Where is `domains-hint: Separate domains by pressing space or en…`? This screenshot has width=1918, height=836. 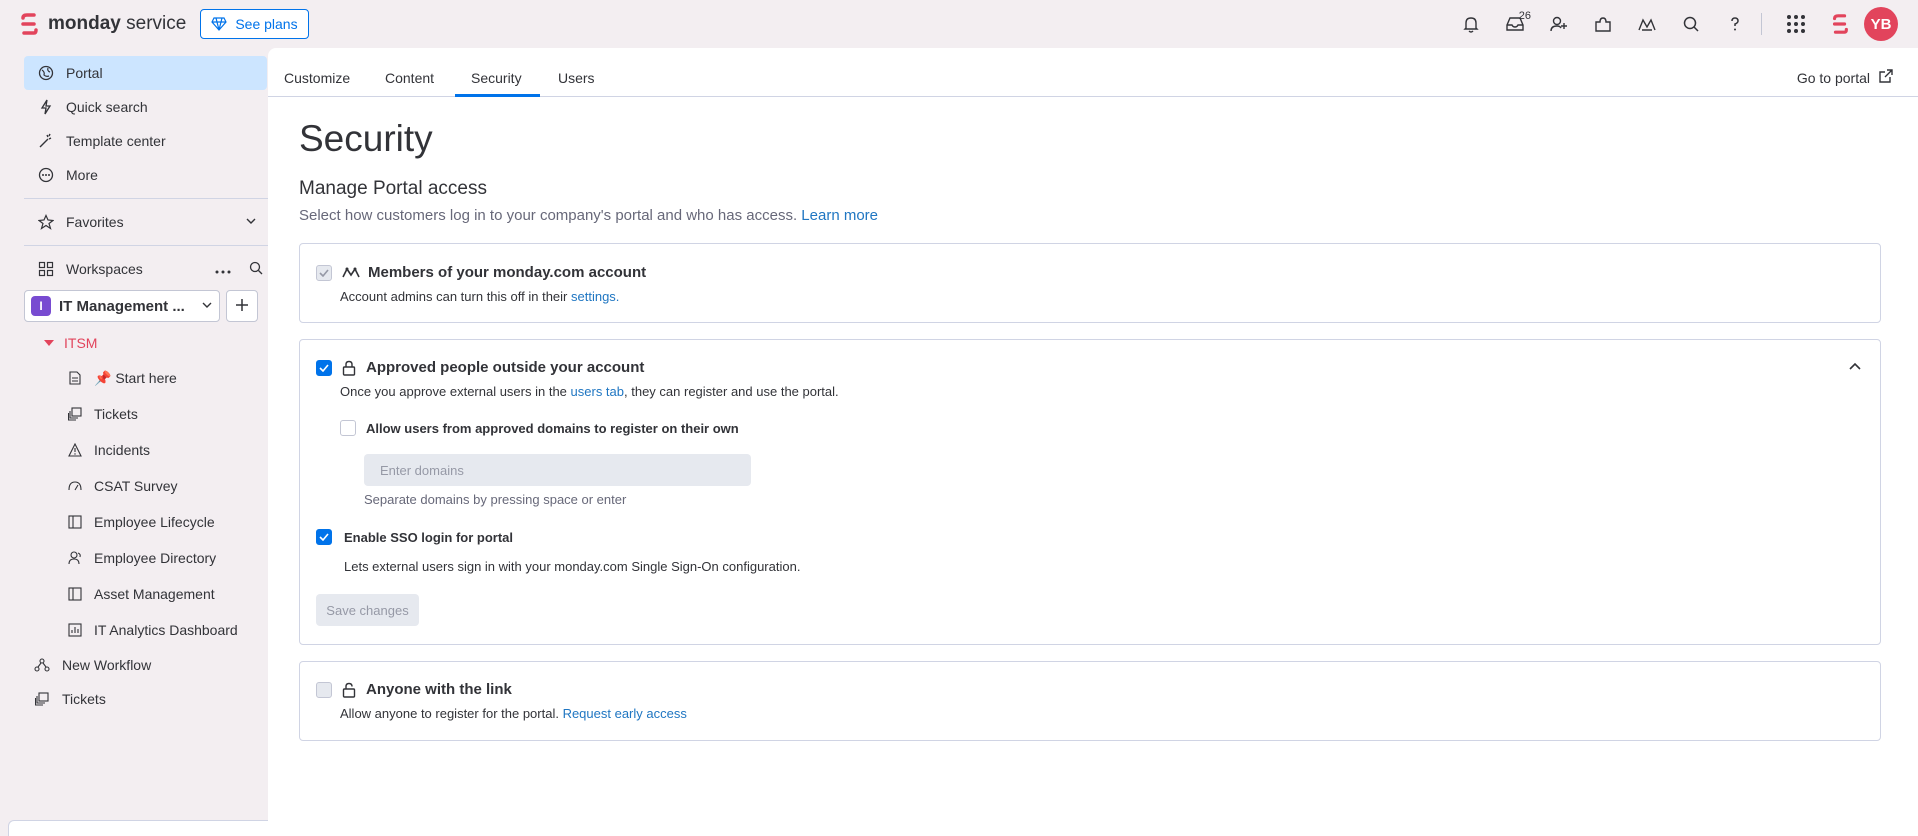 domains-hint: Separate domains by pressing space or en… is located at coordinates (495, 499).